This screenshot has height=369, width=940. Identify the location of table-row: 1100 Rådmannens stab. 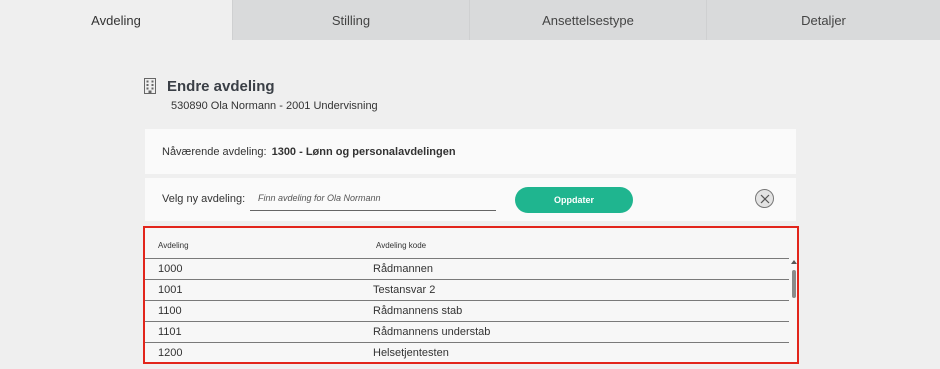
(467, 310).